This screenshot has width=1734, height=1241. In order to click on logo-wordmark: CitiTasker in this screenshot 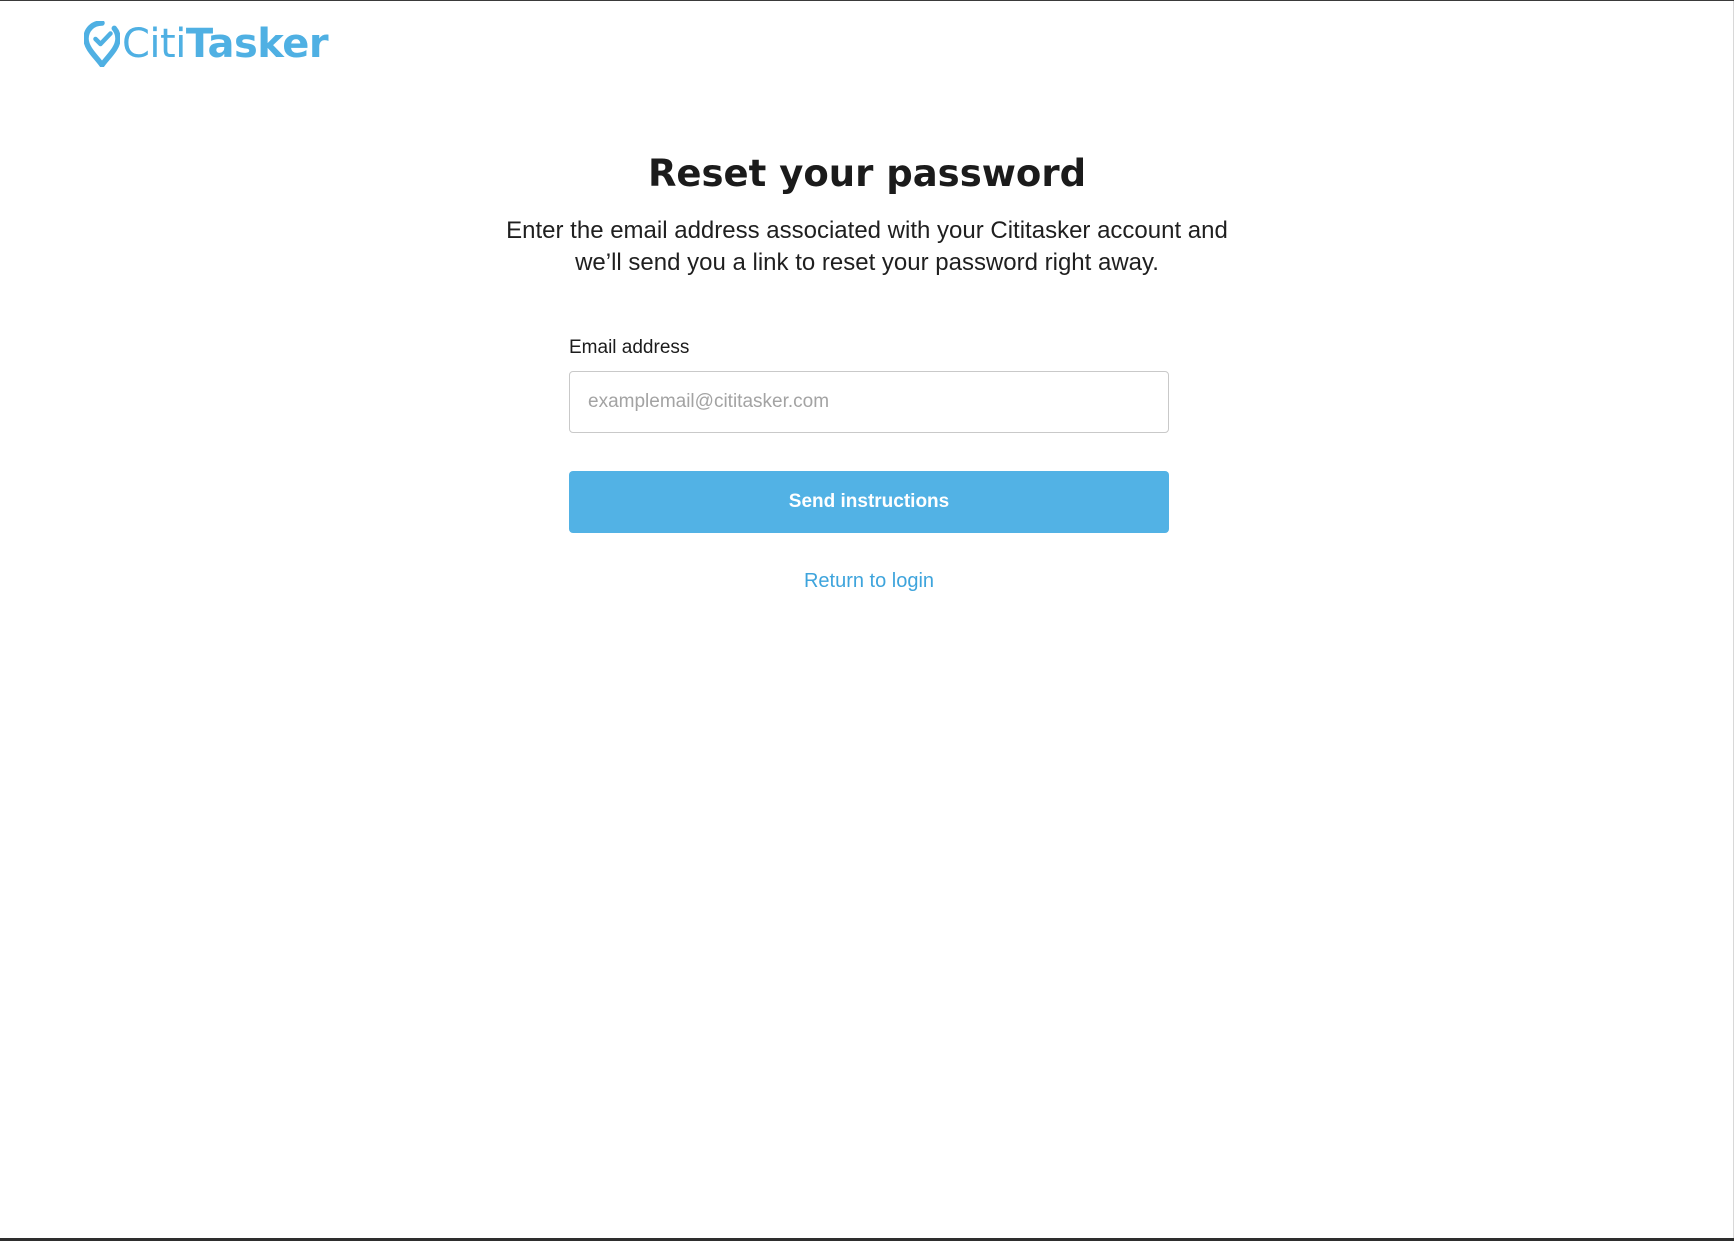, I will do `click(225, 44)`.